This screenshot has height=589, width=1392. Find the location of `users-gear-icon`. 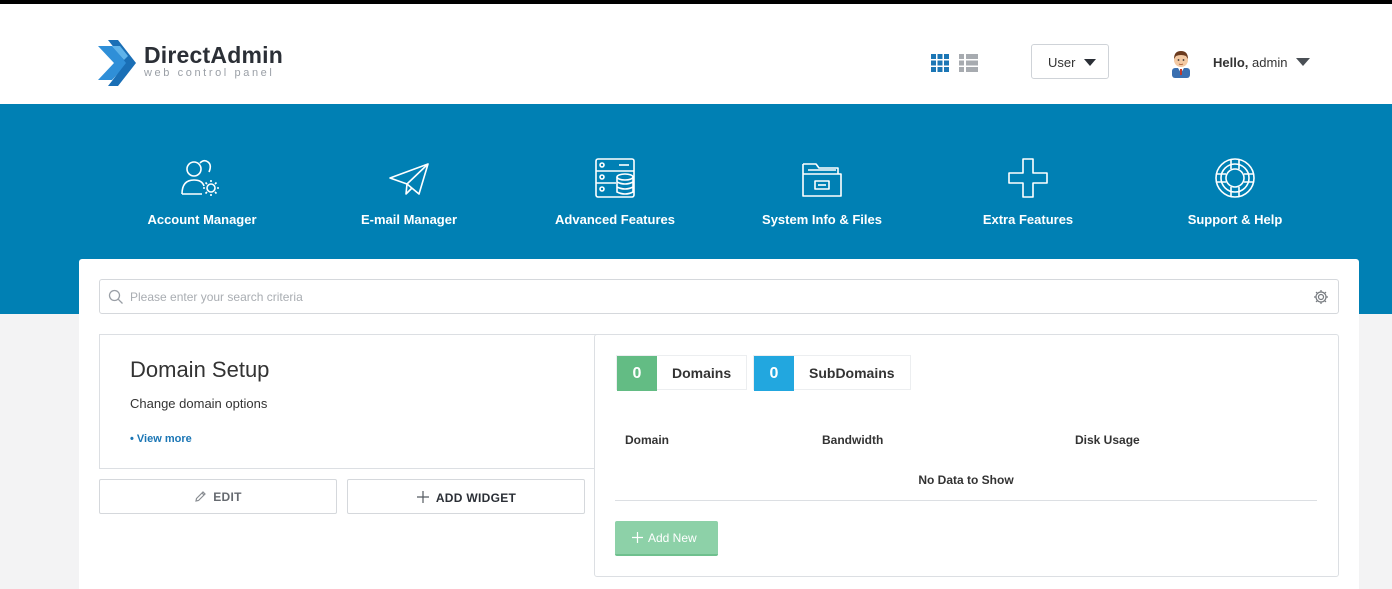

users-gear-icon is located at coordinates (200, 177).